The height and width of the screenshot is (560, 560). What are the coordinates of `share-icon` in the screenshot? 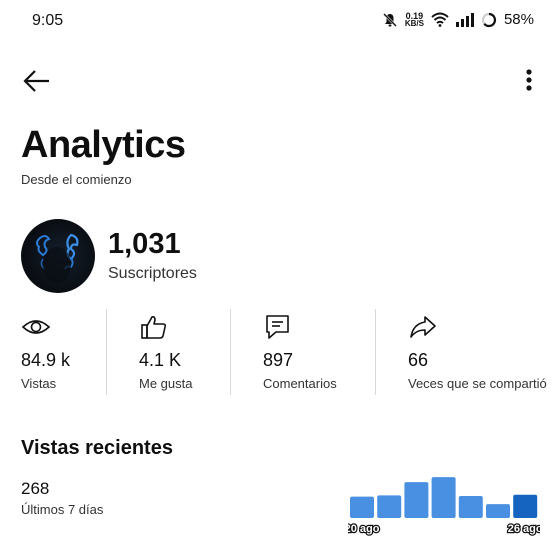 It's located at (423, 327).